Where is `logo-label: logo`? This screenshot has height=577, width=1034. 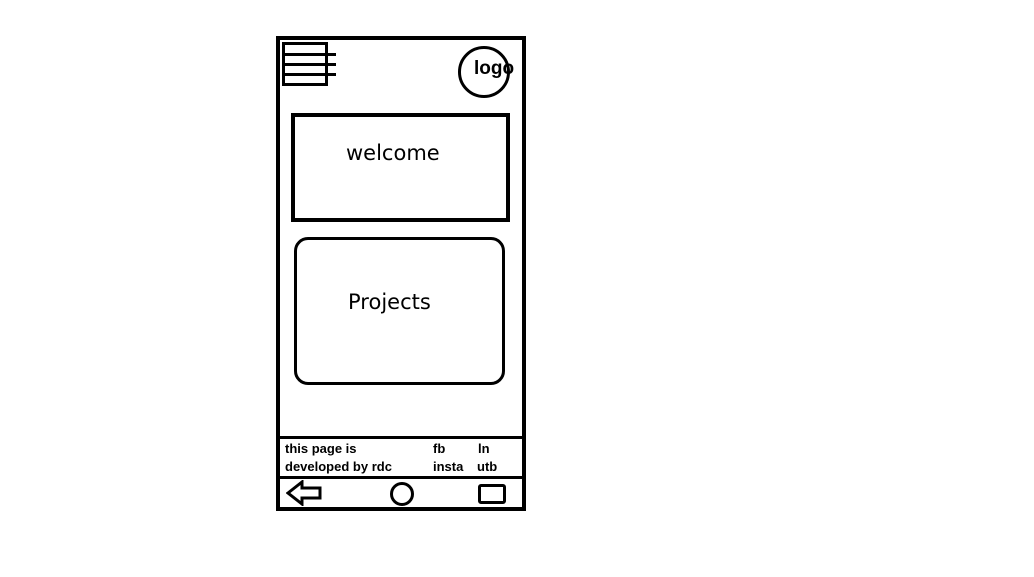 logo-label: logo is located at coordinates (494, 68).